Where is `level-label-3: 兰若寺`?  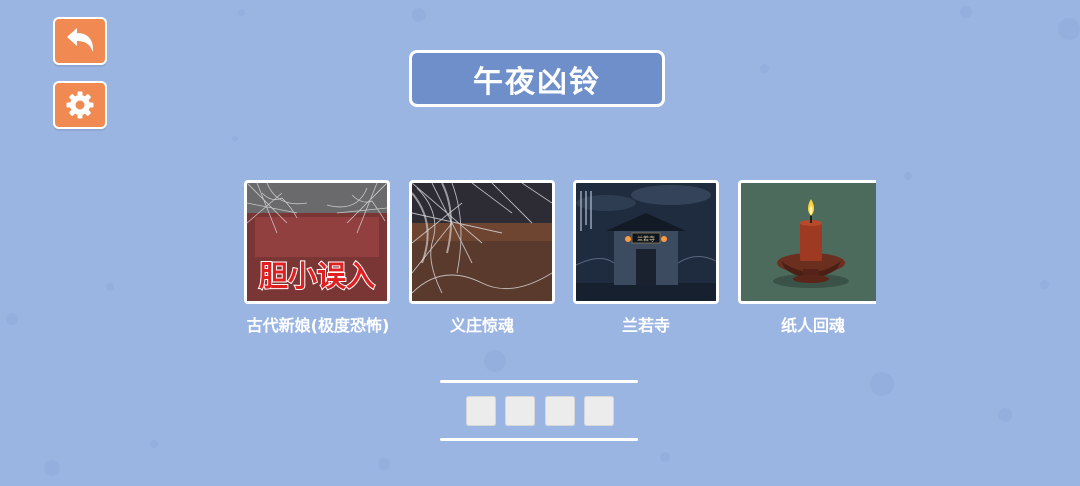 level-label-3: 兰若寺 is located at coordinates (645, 325).